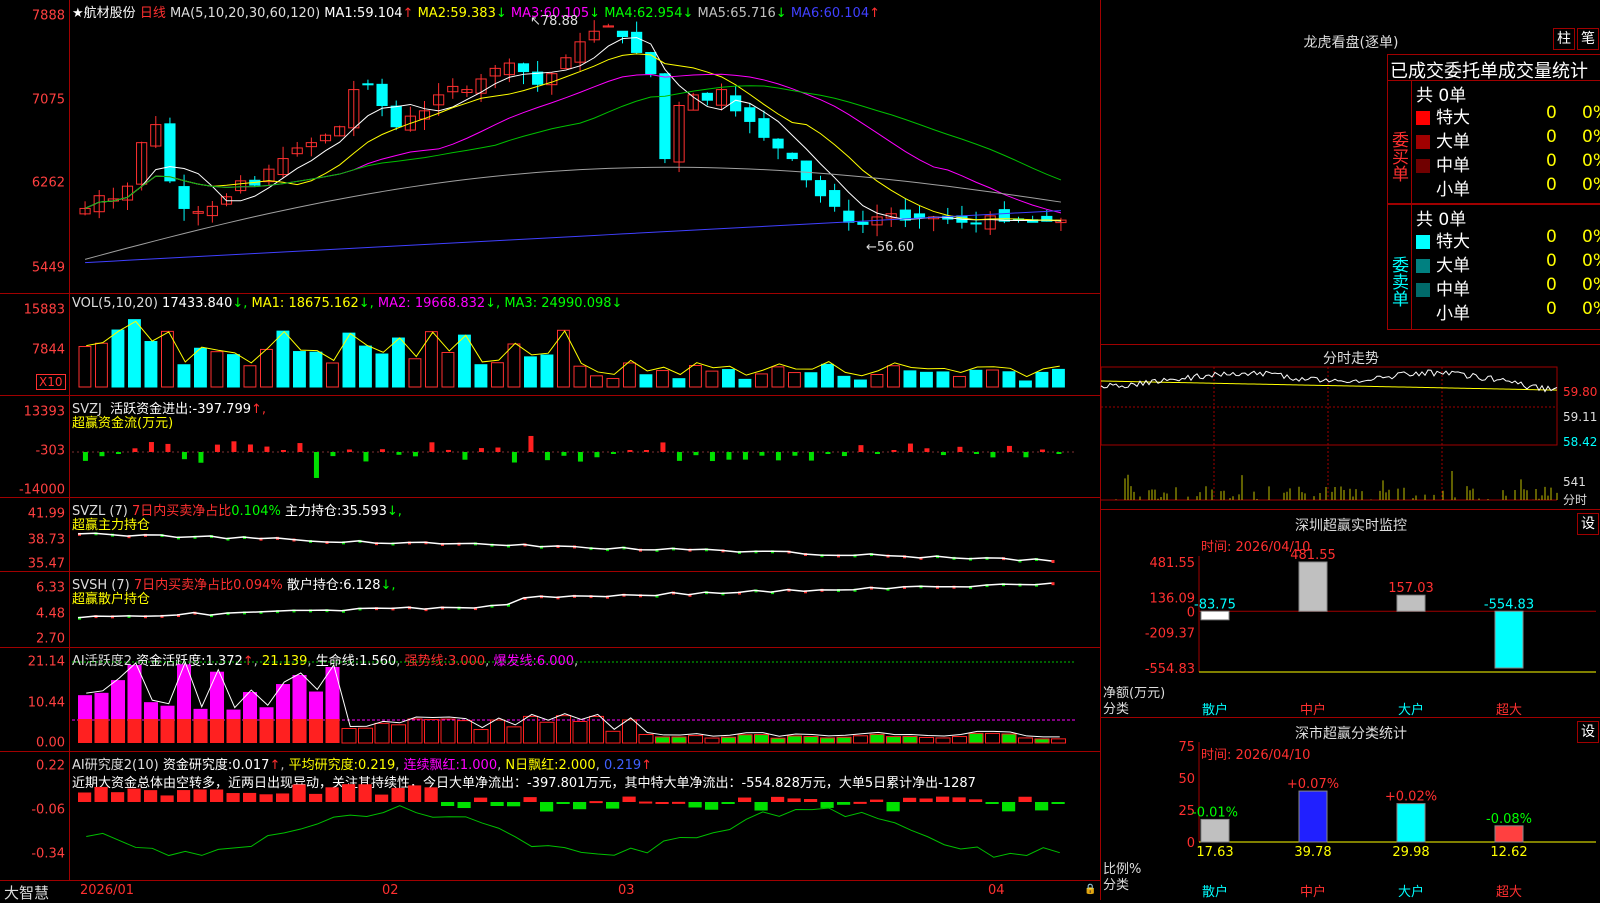  Describe the element at coordinates (1588, 39) in the screenshot. I see `tick-mode-button: 笔` at that location.